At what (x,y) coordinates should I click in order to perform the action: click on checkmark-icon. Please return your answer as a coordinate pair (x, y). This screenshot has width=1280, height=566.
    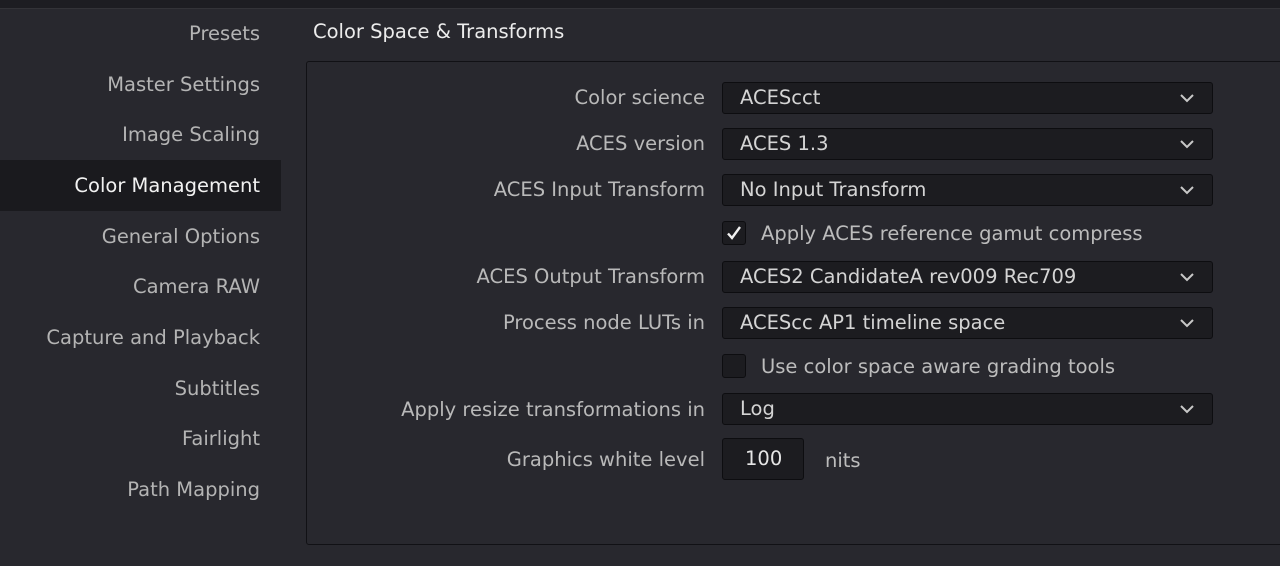
    Looking at the image, I should click on (734, 233).